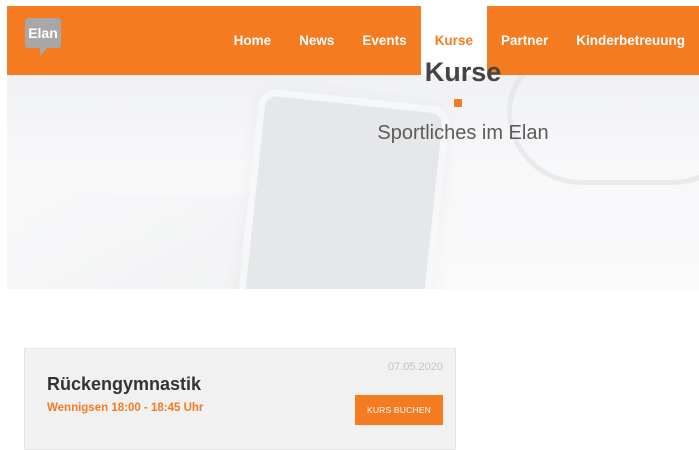 The height and width of the screenshot is (450, 699). Describe the element at coordinates (458, 103) in the screenshot. I see `title-divider-dot` at that location.